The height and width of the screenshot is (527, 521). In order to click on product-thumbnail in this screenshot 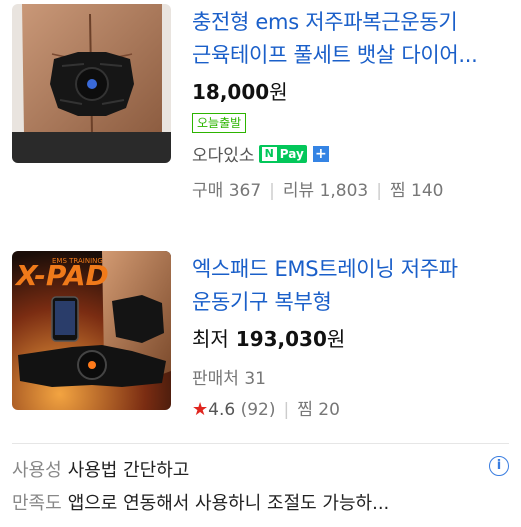, I will do `click(91, 83)`.